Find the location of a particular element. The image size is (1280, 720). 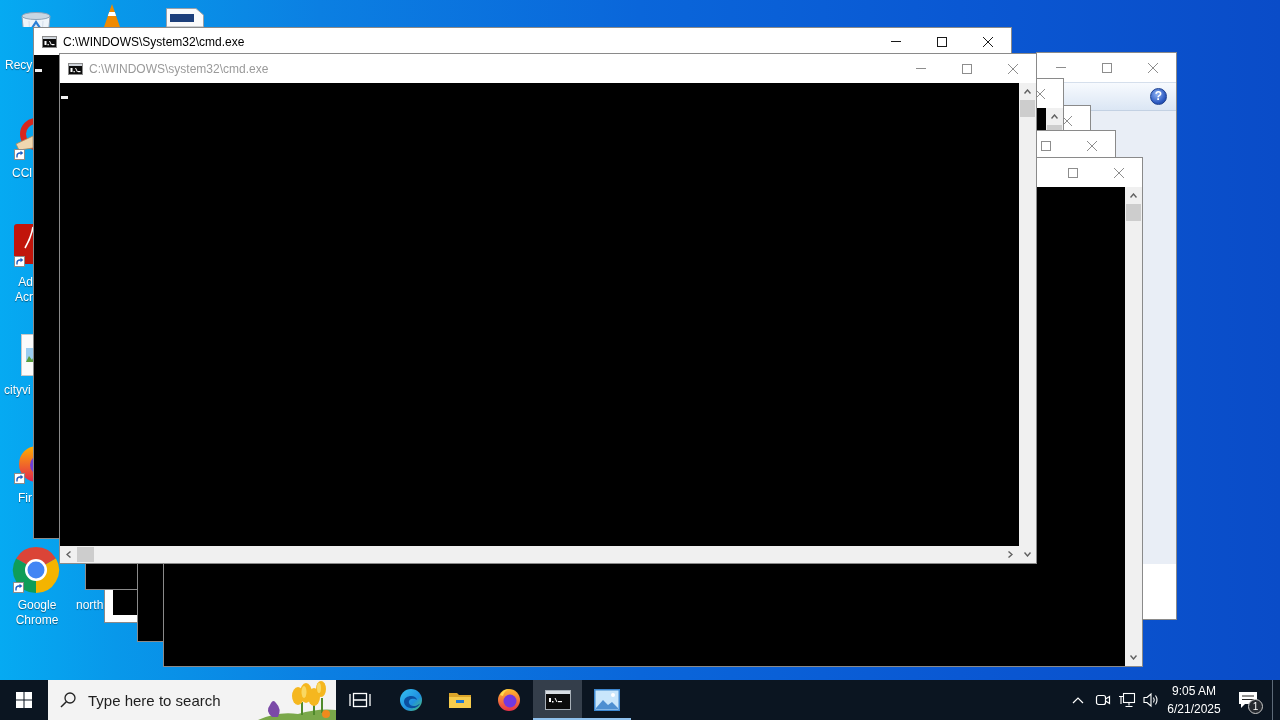

app-tile-icon is located at coordinates (23, 246).